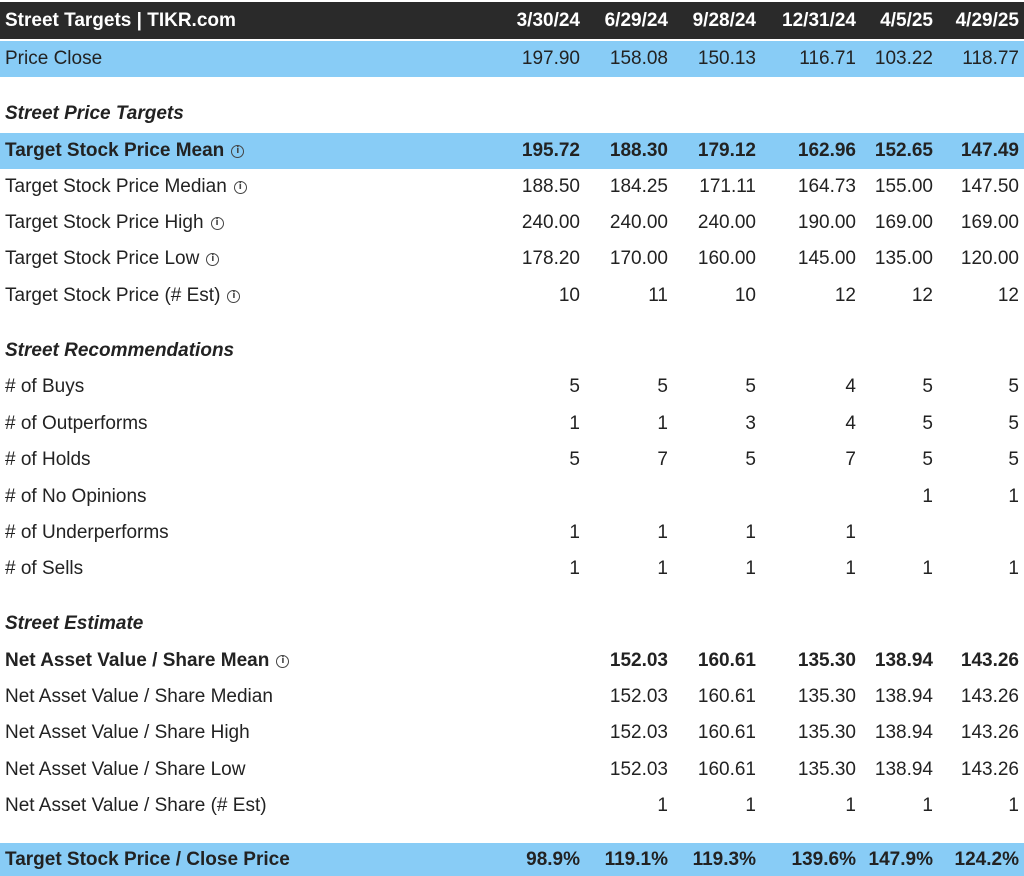  Describe the element at coordinates (147, 661) in the screenshot. I see `row-label: Net Asset Value / Share Mean i` at that location.